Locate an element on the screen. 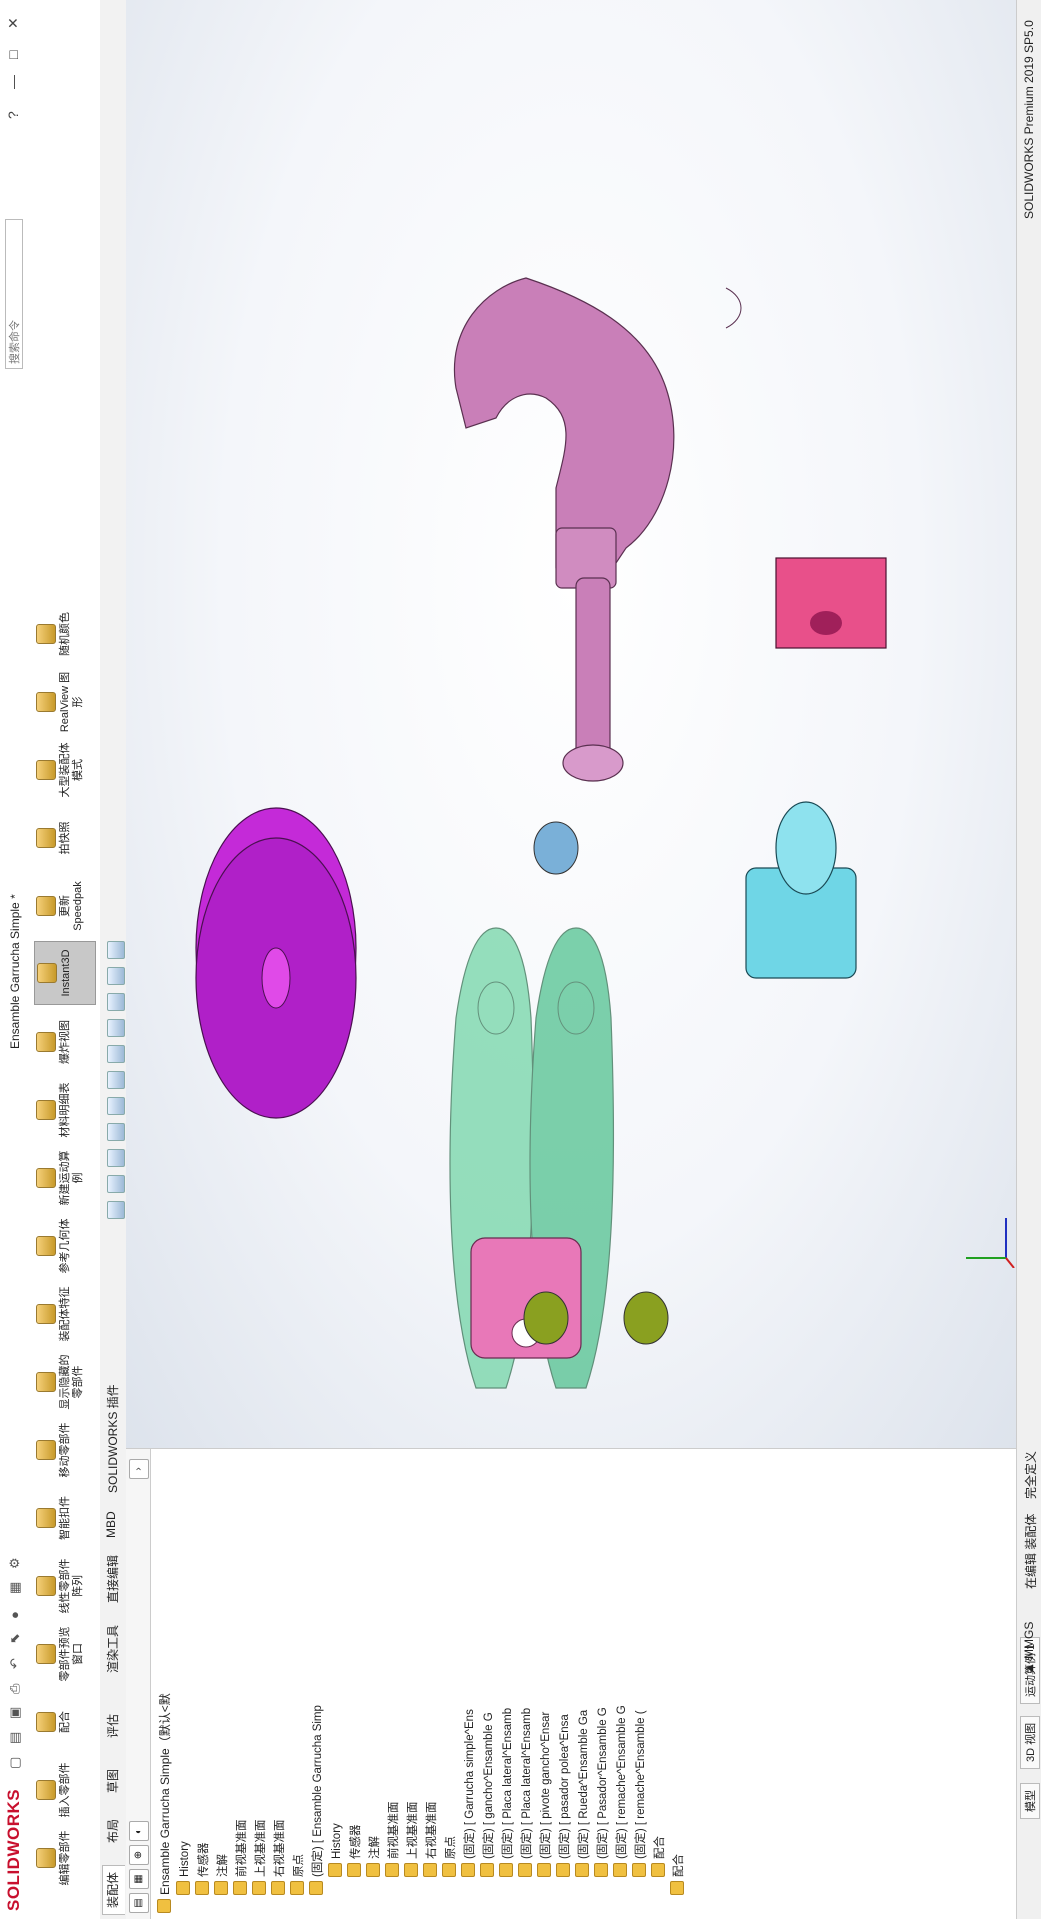  apply-scene-icon is located at coordinates (116, 976).